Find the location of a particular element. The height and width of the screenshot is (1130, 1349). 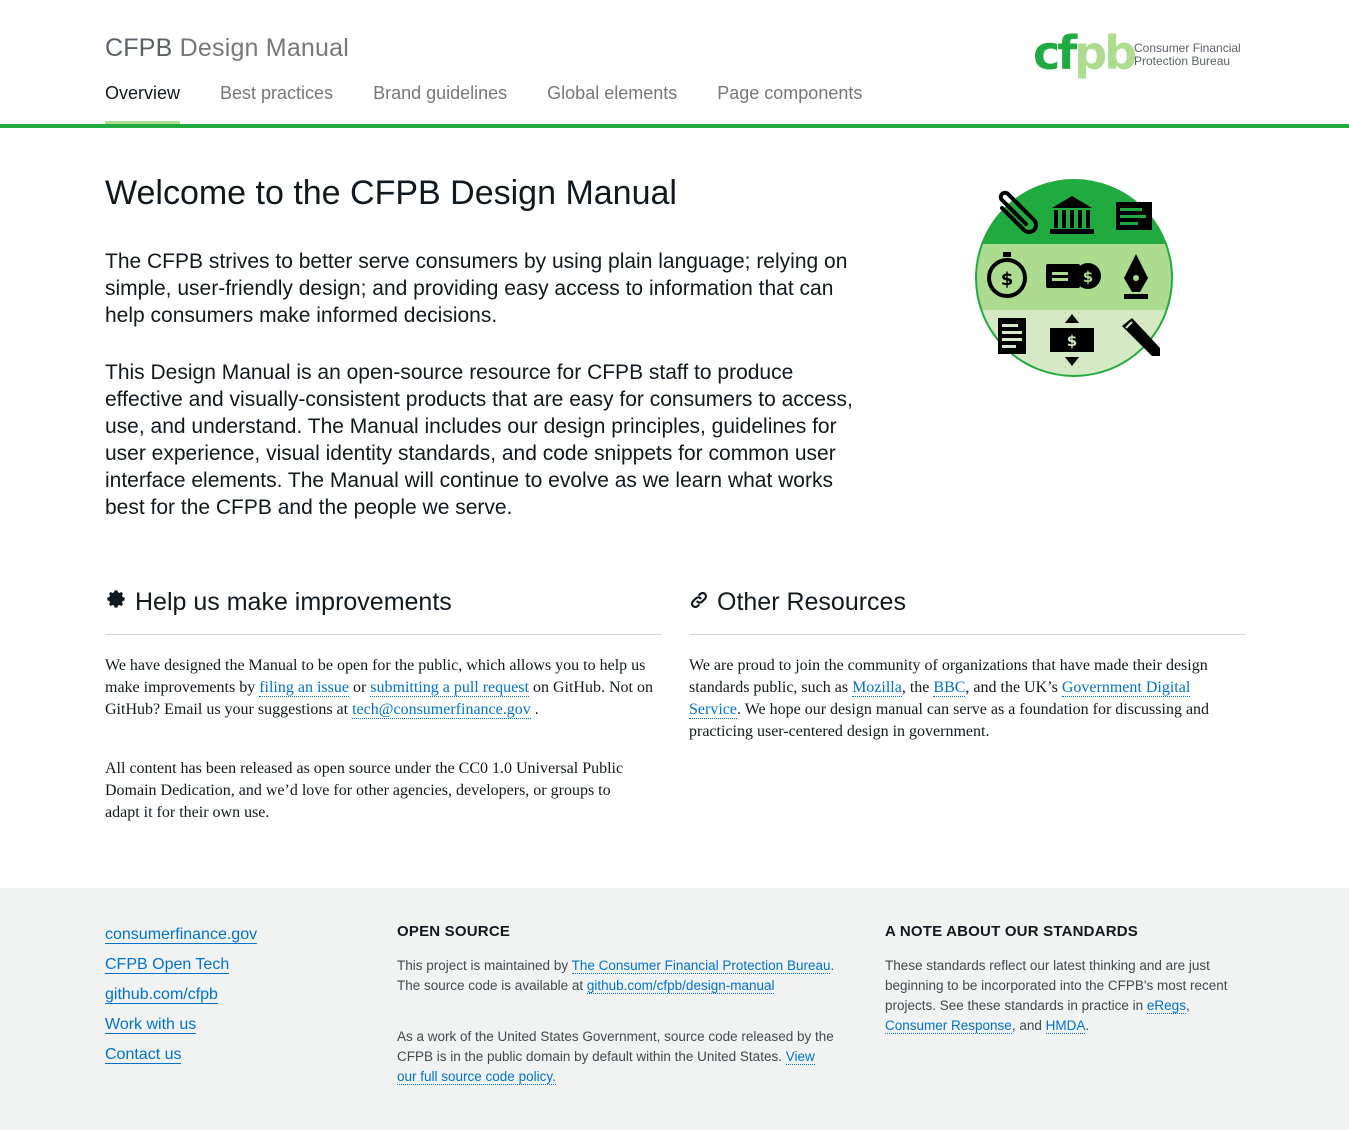

help-text-d: . is located at coordinates (536, 709).